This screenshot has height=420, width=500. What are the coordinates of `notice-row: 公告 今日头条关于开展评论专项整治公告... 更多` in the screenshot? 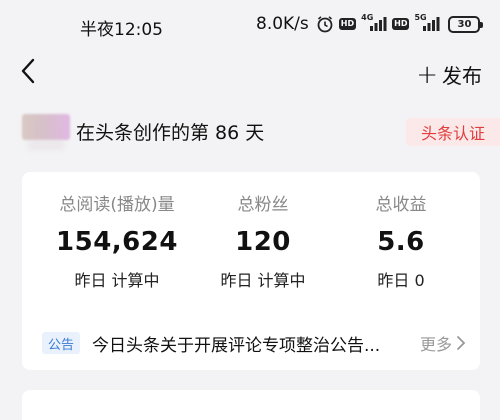 It's located at (254, 343).